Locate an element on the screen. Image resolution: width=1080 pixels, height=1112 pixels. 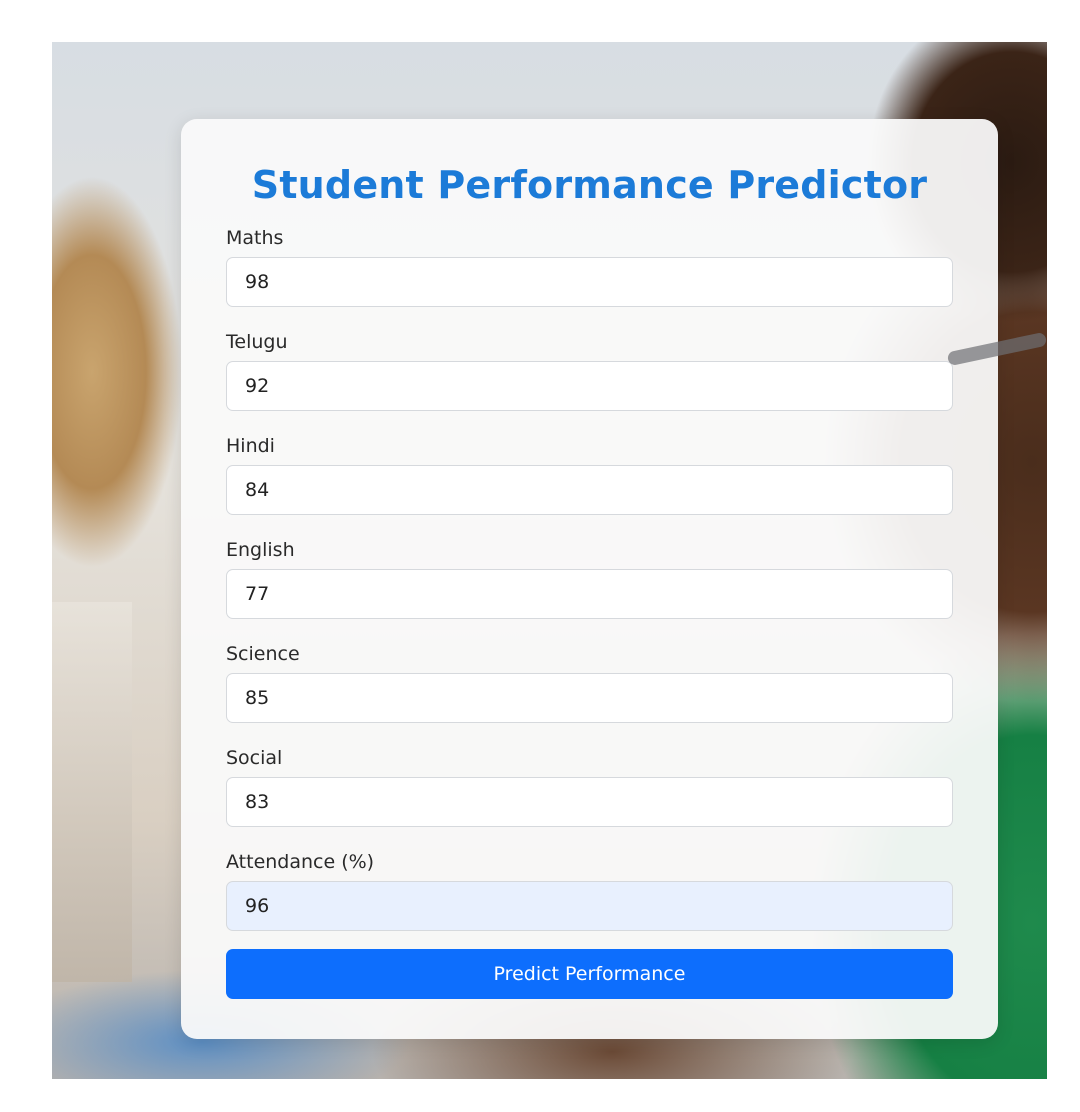
attendance-label: Attendance (%) is located at coordinates (300, 862).